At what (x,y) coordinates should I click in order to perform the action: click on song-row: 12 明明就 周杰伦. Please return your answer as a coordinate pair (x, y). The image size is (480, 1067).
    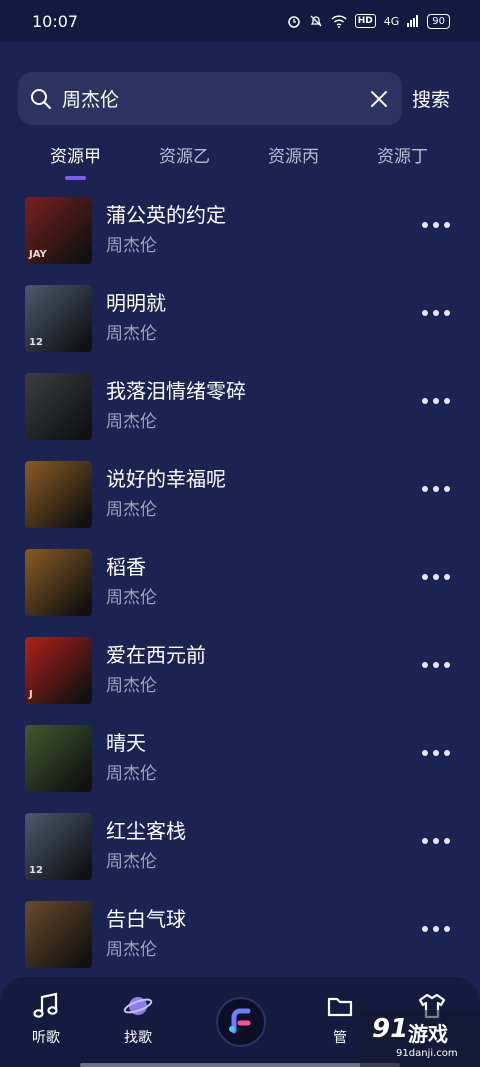
    Looking at the image, I should click on (240, 318).